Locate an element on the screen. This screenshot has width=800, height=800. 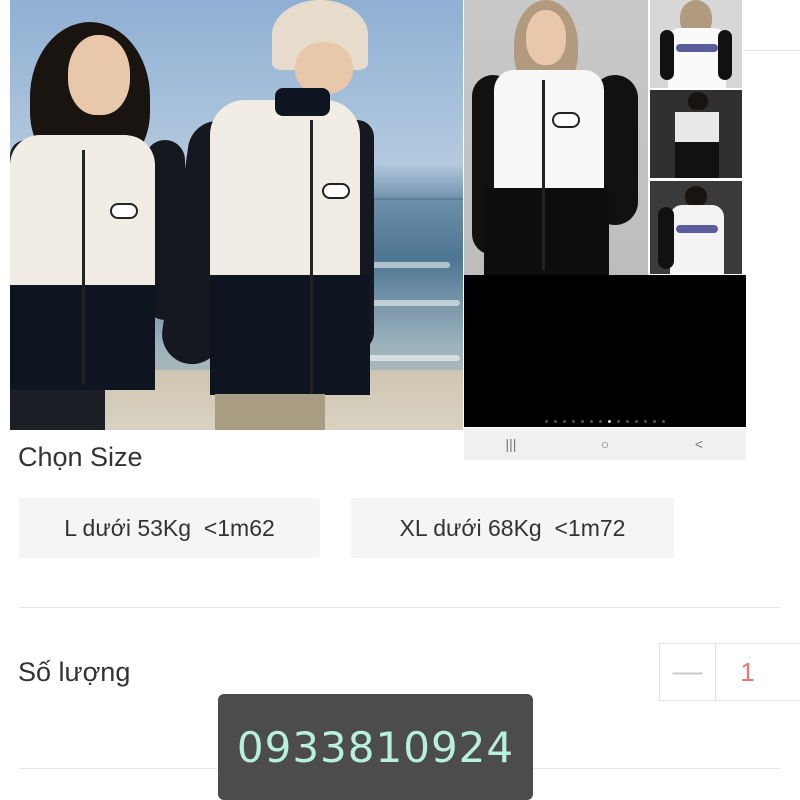
size-option-xl: XL dưới 68Kg <1m72 is located at coordinates (512, 528).